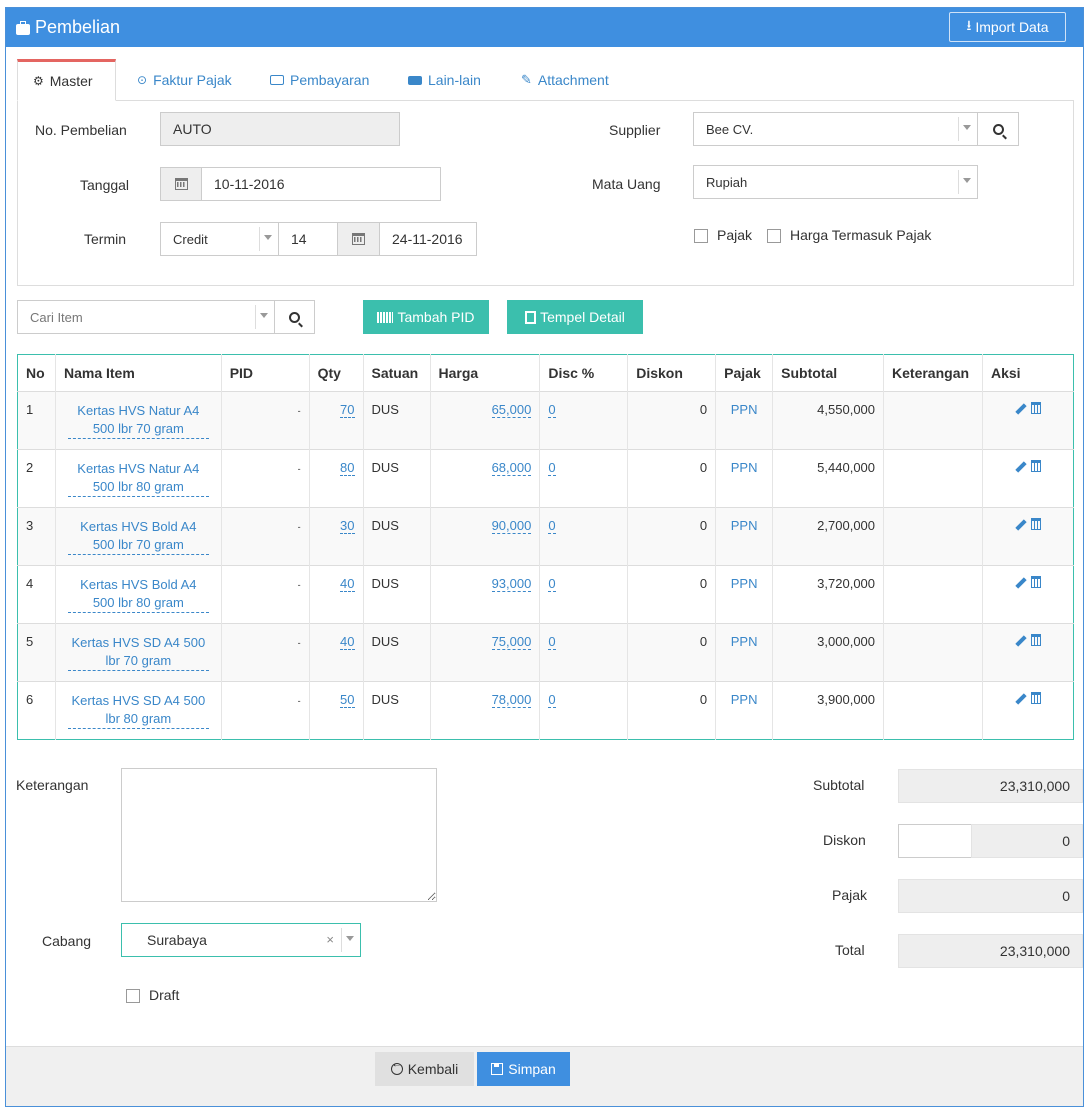  I want to click on row-pid: -, so click(265, 478).